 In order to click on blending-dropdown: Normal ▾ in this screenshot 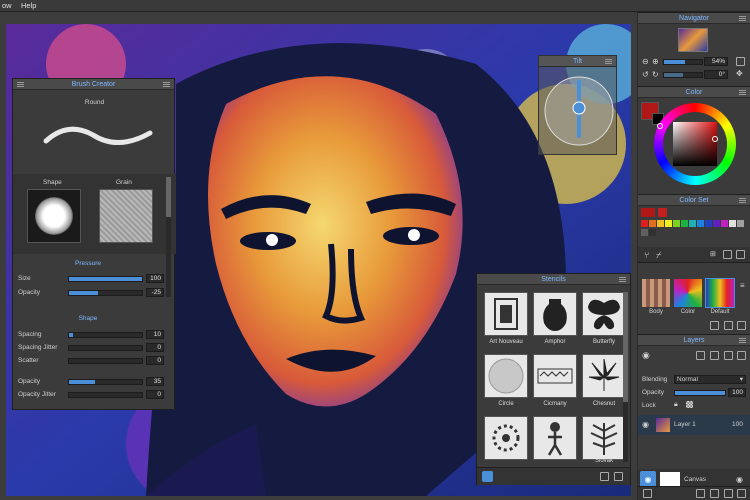, I will do `click(710, 379)`.